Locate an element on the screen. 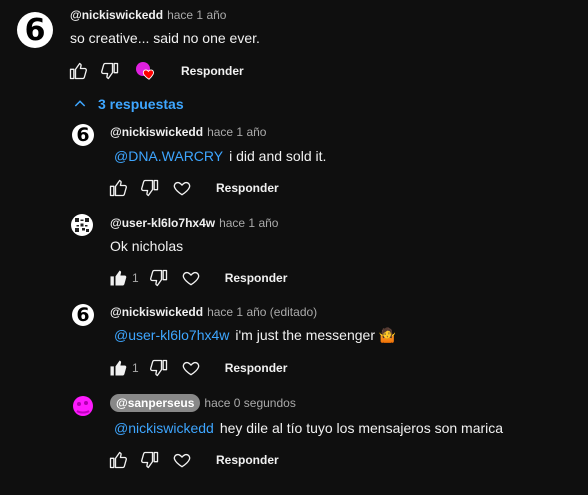 Image resolution: width=588 pixels, height=495 pixels. reply-header: @nickiswickedd hace 1 año is located at coordinates (188, 132).